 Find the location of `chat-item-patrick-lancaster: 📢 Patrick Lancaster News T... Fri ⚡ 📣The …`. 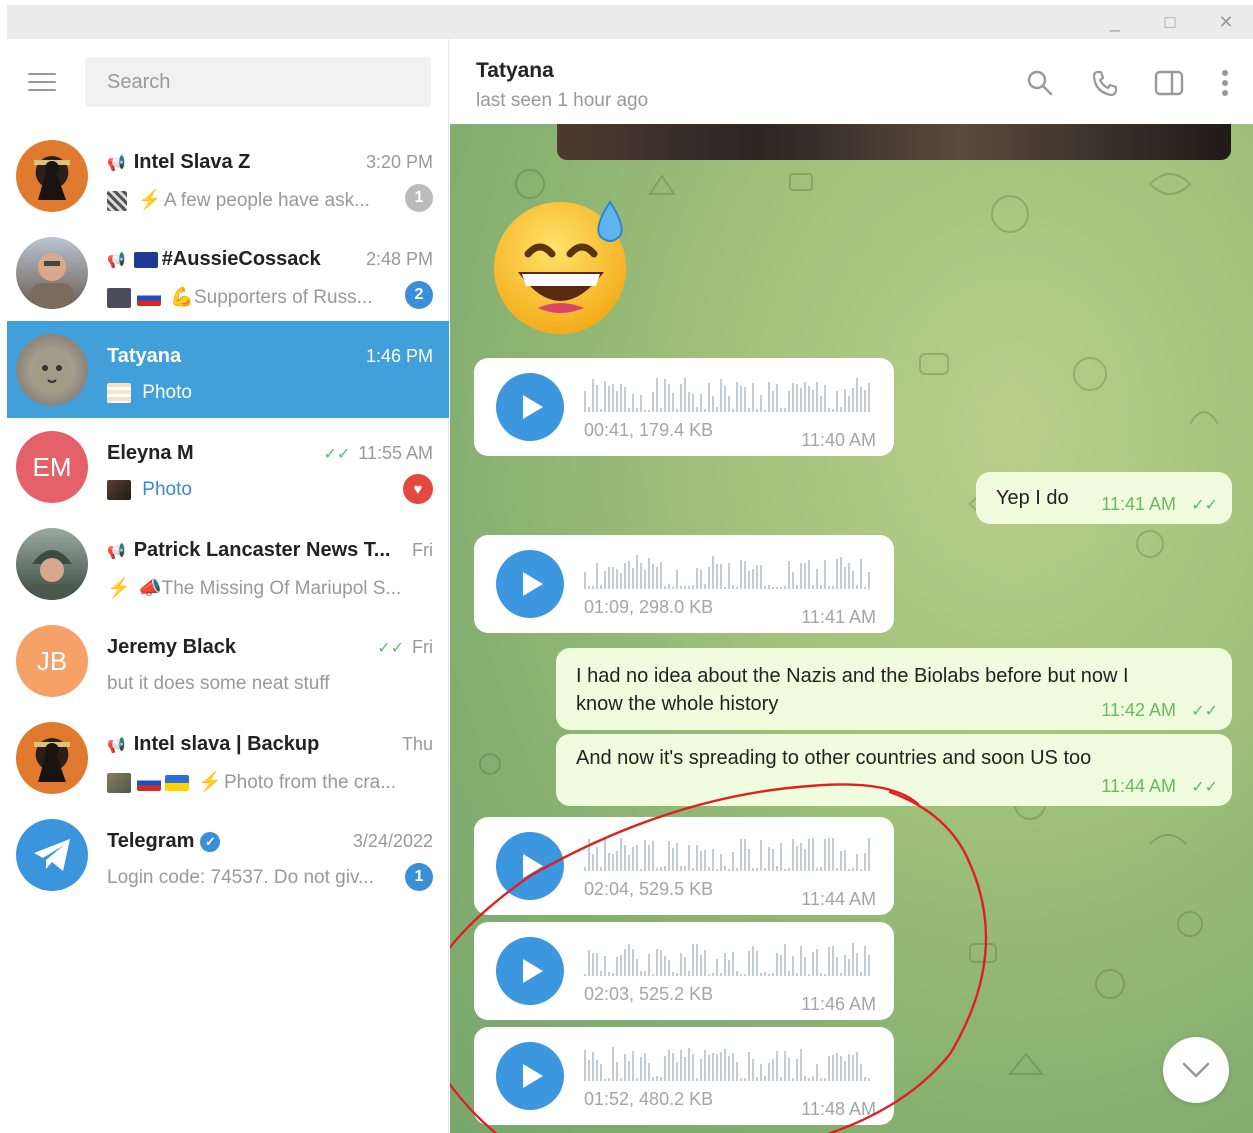

chat-item-patrick-lancaster: 📢 Patrick Lancaster News T... Fri ⚡ 📣The … is located at coordinates (228, 563).